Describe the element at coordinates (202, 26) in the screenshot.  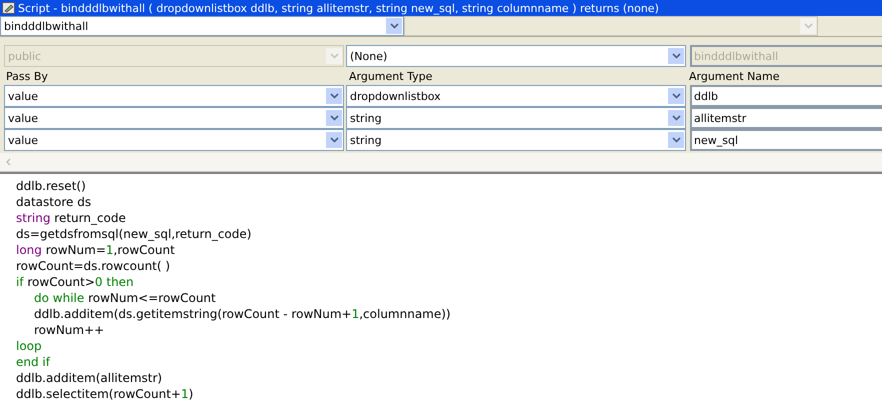
I see `object-dropdown: bindddlbwithall` at that location.